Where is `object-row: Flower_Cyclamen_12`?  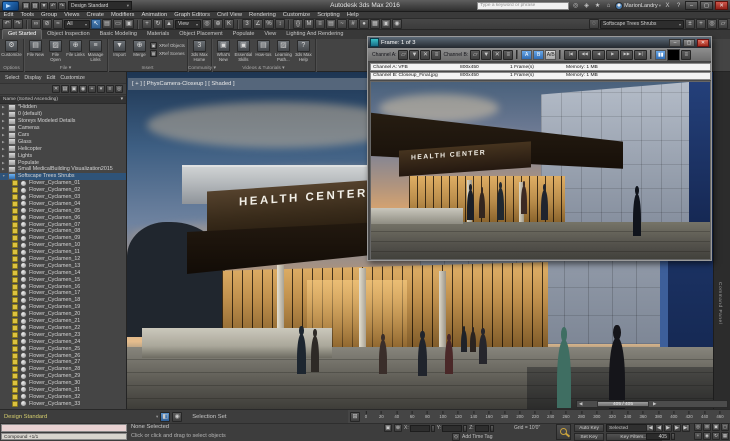 object-row: Flower_Cyclamen_12 is located at coordinates (63, 259).